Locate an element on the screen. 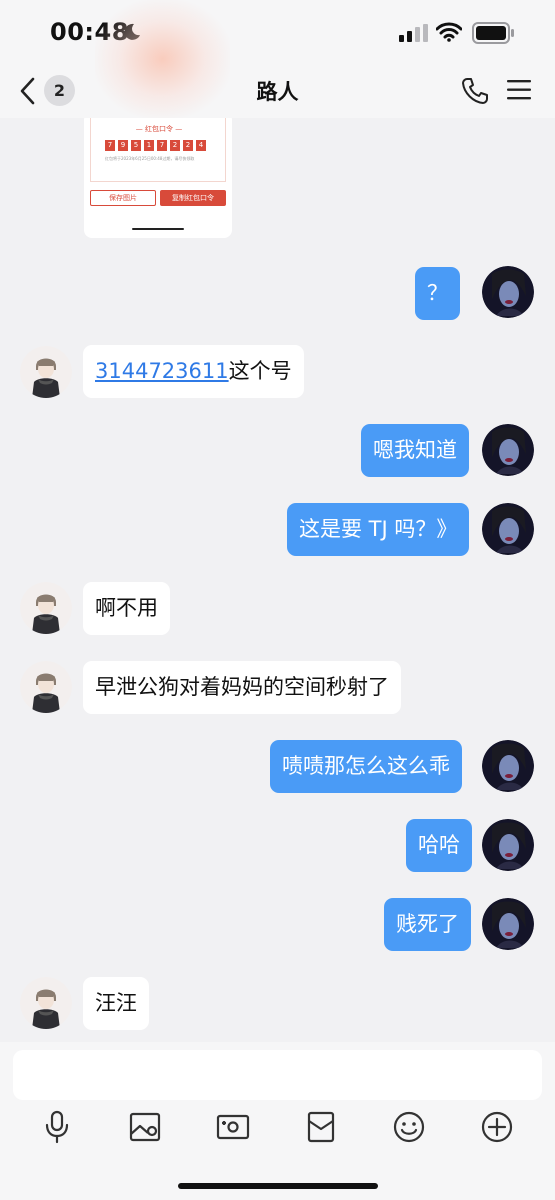 The image size is (555, 1200). contact-message-bubble: 早泄公狗对着妈妈的空间秒射了 is located at coordinates (242, 687).